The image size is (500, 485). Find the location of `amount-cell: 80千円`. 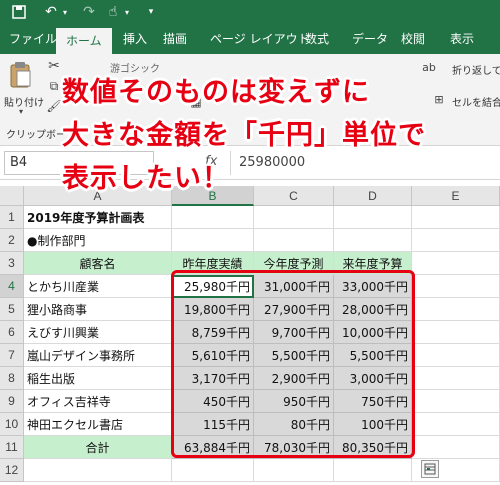

amount-cell: 80千円 is located at coordinates (294, 424).